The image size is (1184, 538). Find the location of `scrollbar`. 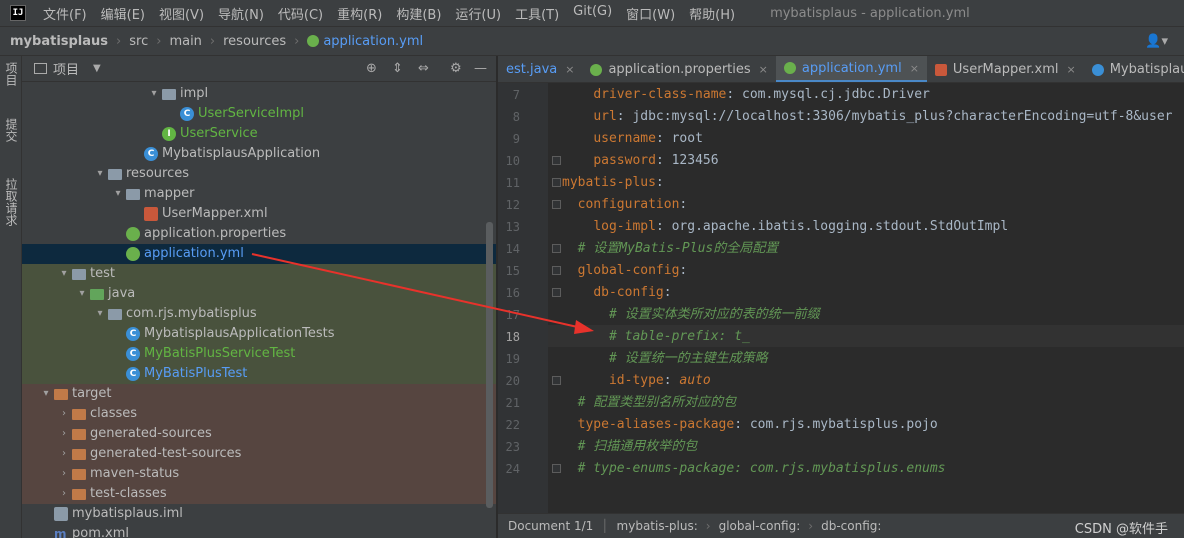

scrollbar is located at coordinates (489, 365).